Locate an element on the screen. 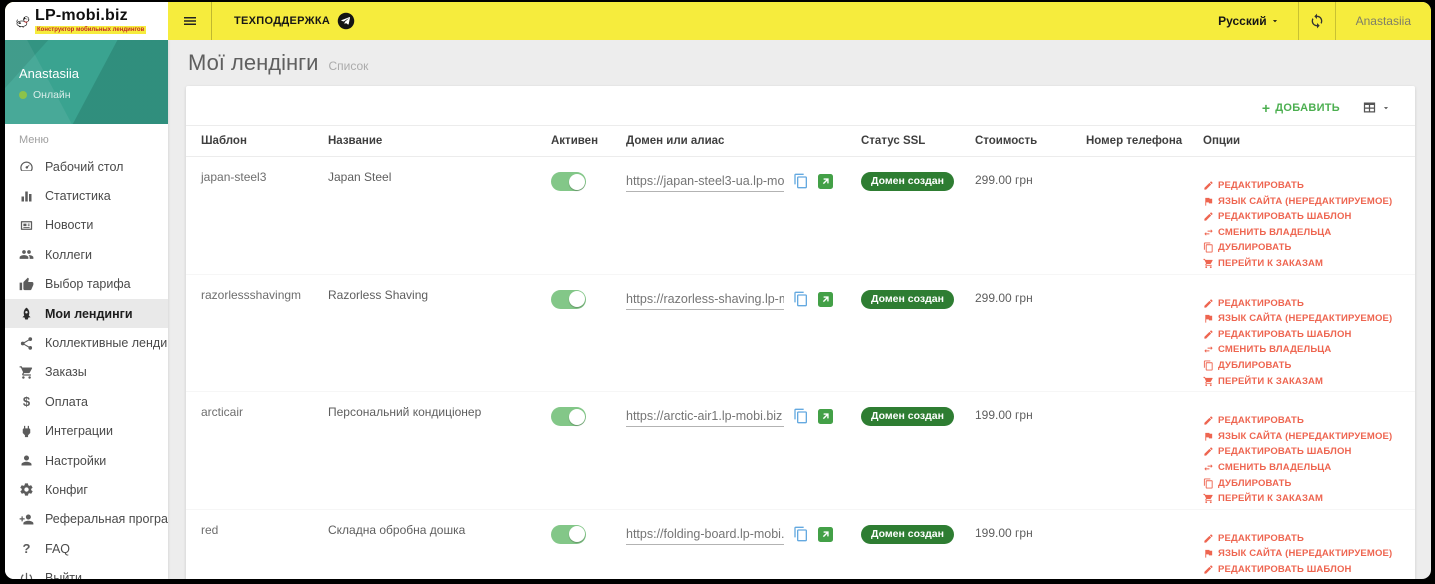 The width and height of the screenshot is (1435, 584). language-selector: Русский is located at coordinates (1249, 21).